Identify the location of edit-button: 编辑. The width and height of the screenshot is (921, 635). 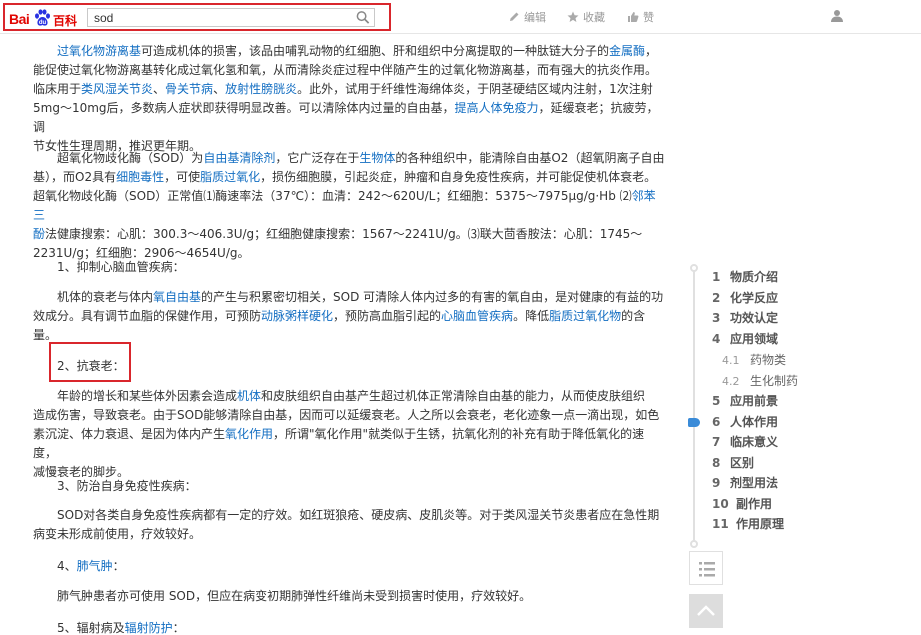
(527, 17).